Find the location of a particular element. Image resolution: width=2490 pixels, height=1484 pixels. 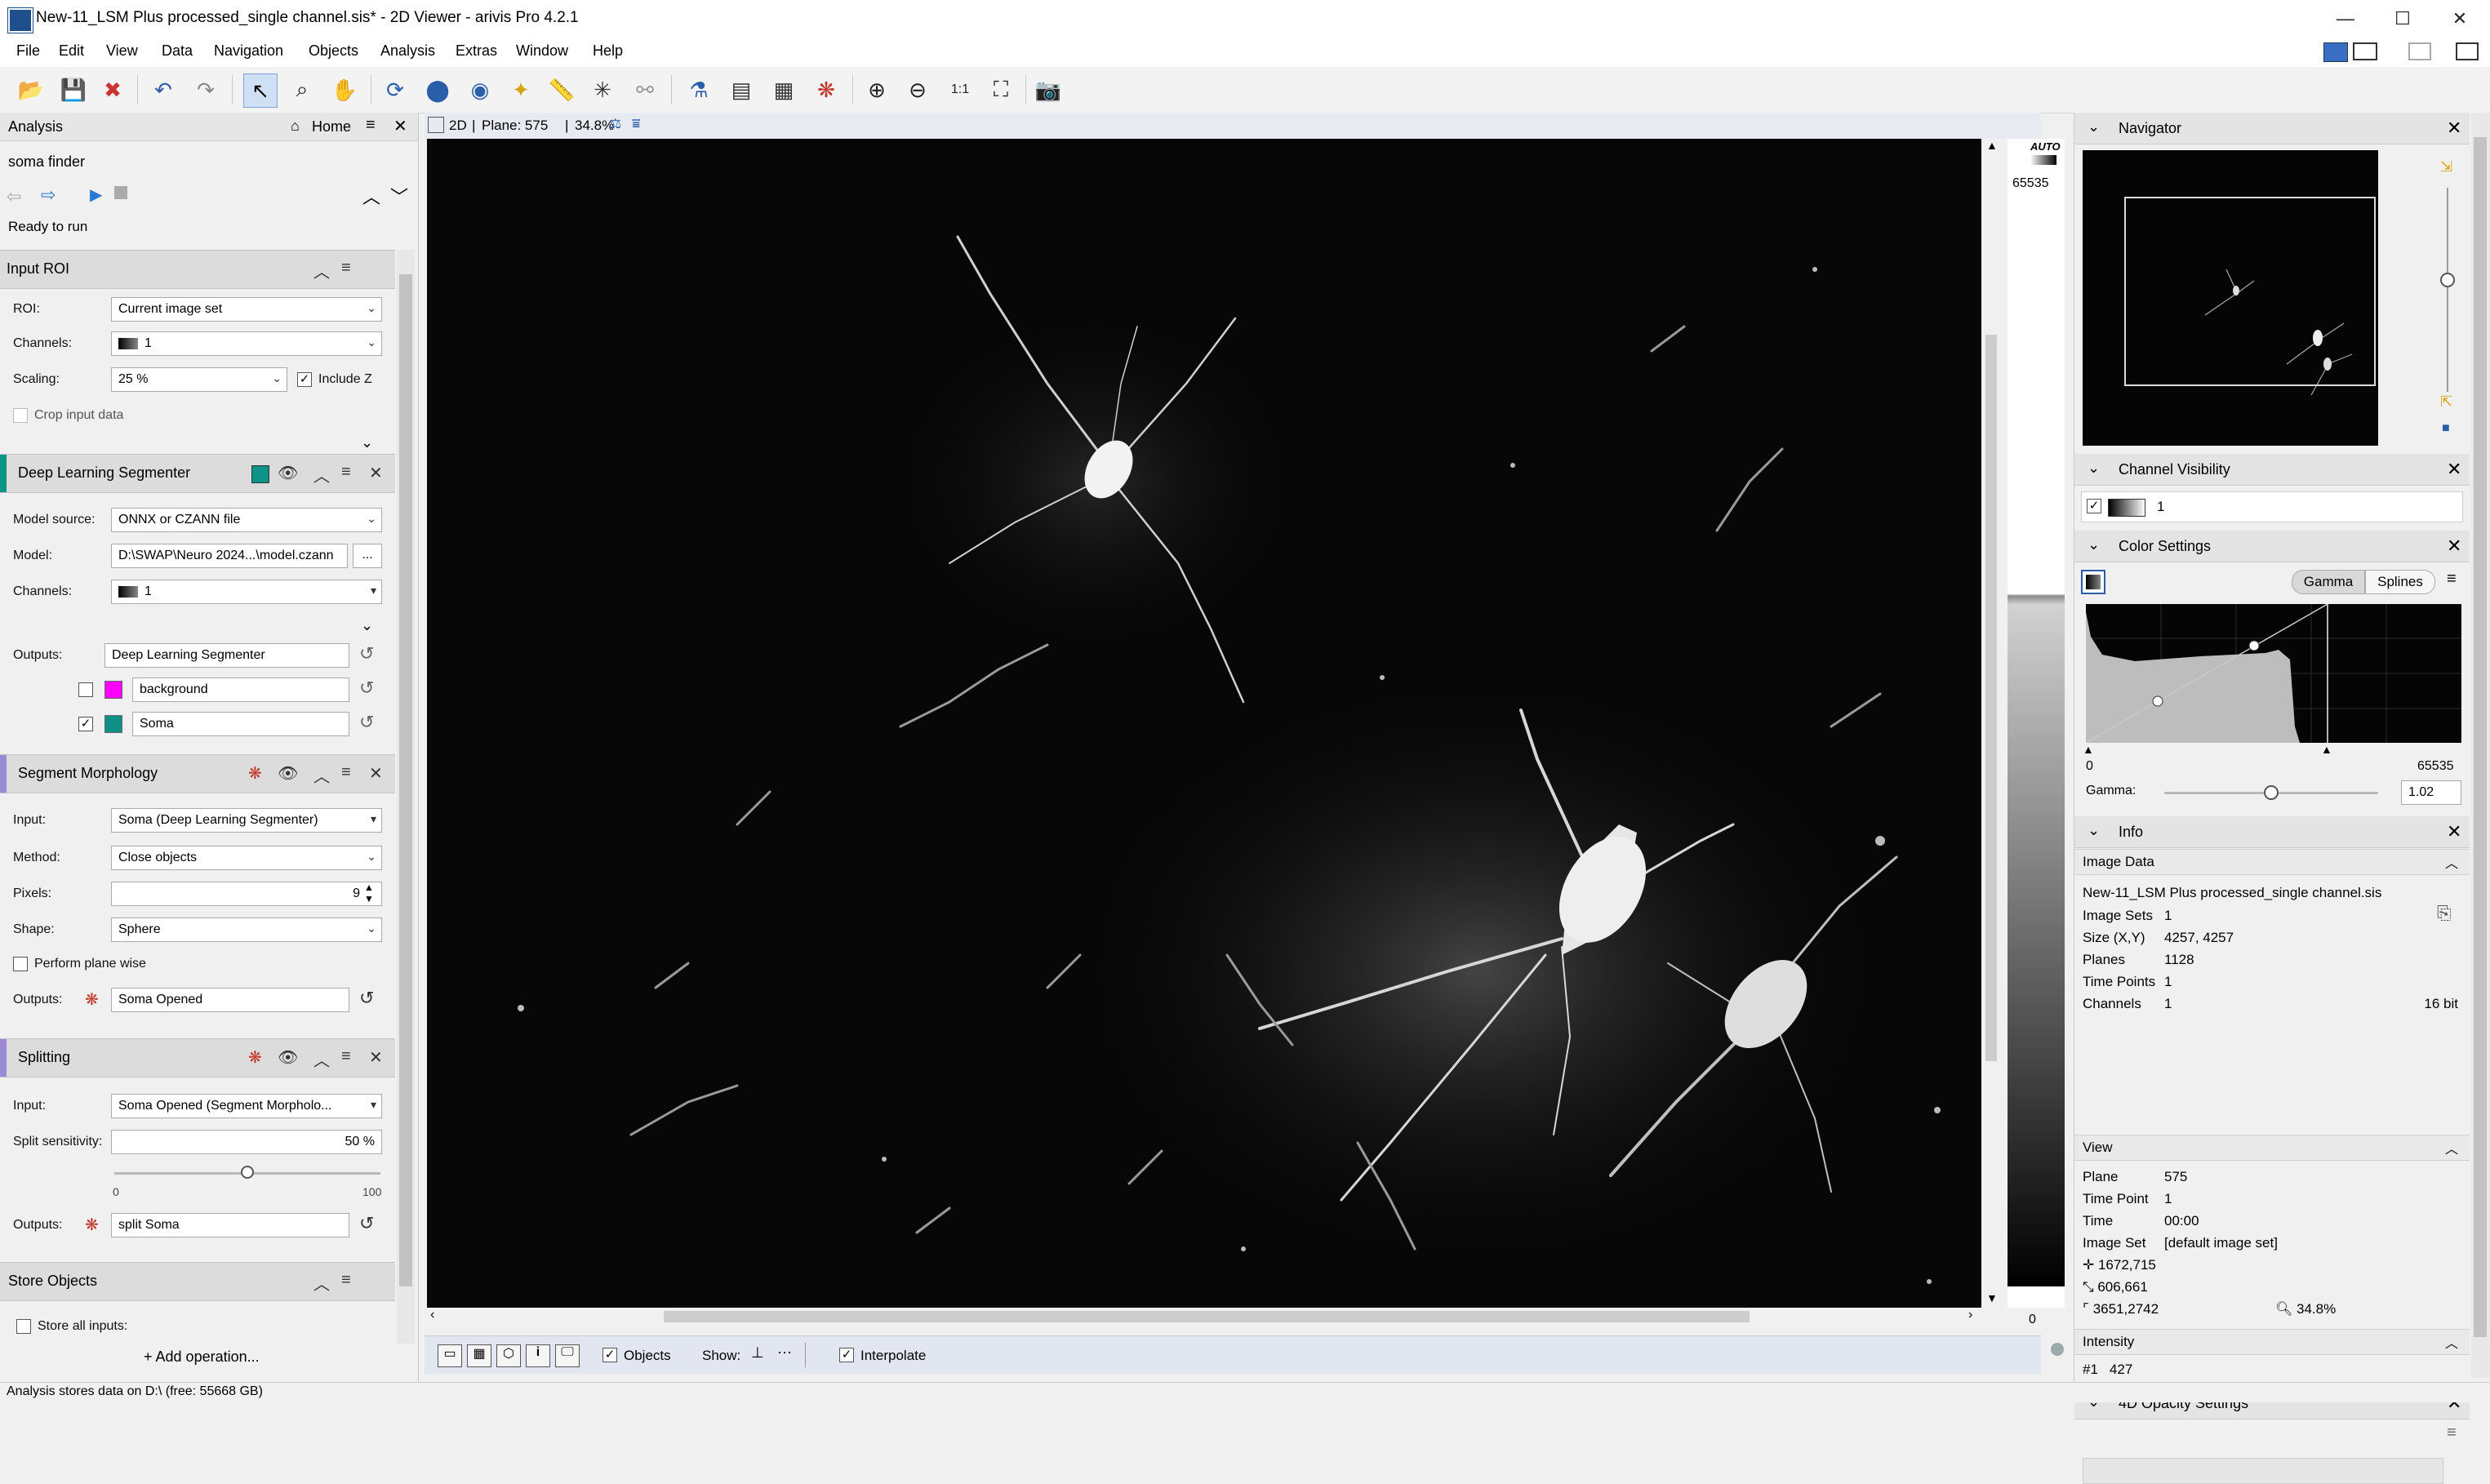

channel-row: ✓ 1 is located at coordinates (2272, 506).